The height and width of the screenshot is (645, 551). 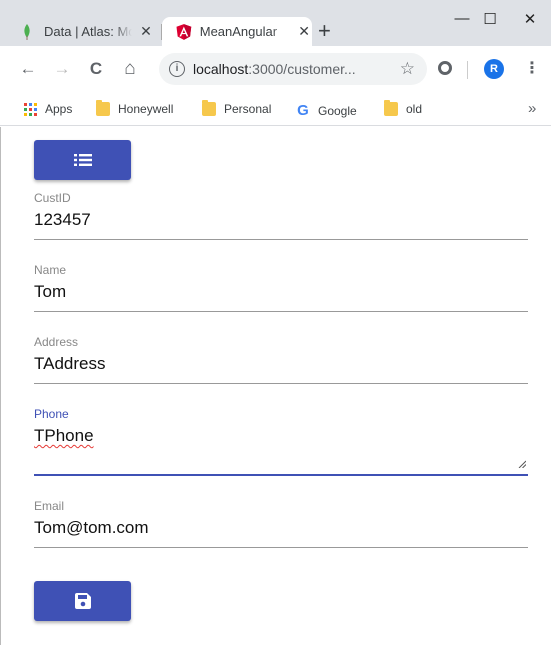 What do you see at coordinates (303, 110) in the screenshot?
I see `google-icon: G` at bounding box center [303, 110].